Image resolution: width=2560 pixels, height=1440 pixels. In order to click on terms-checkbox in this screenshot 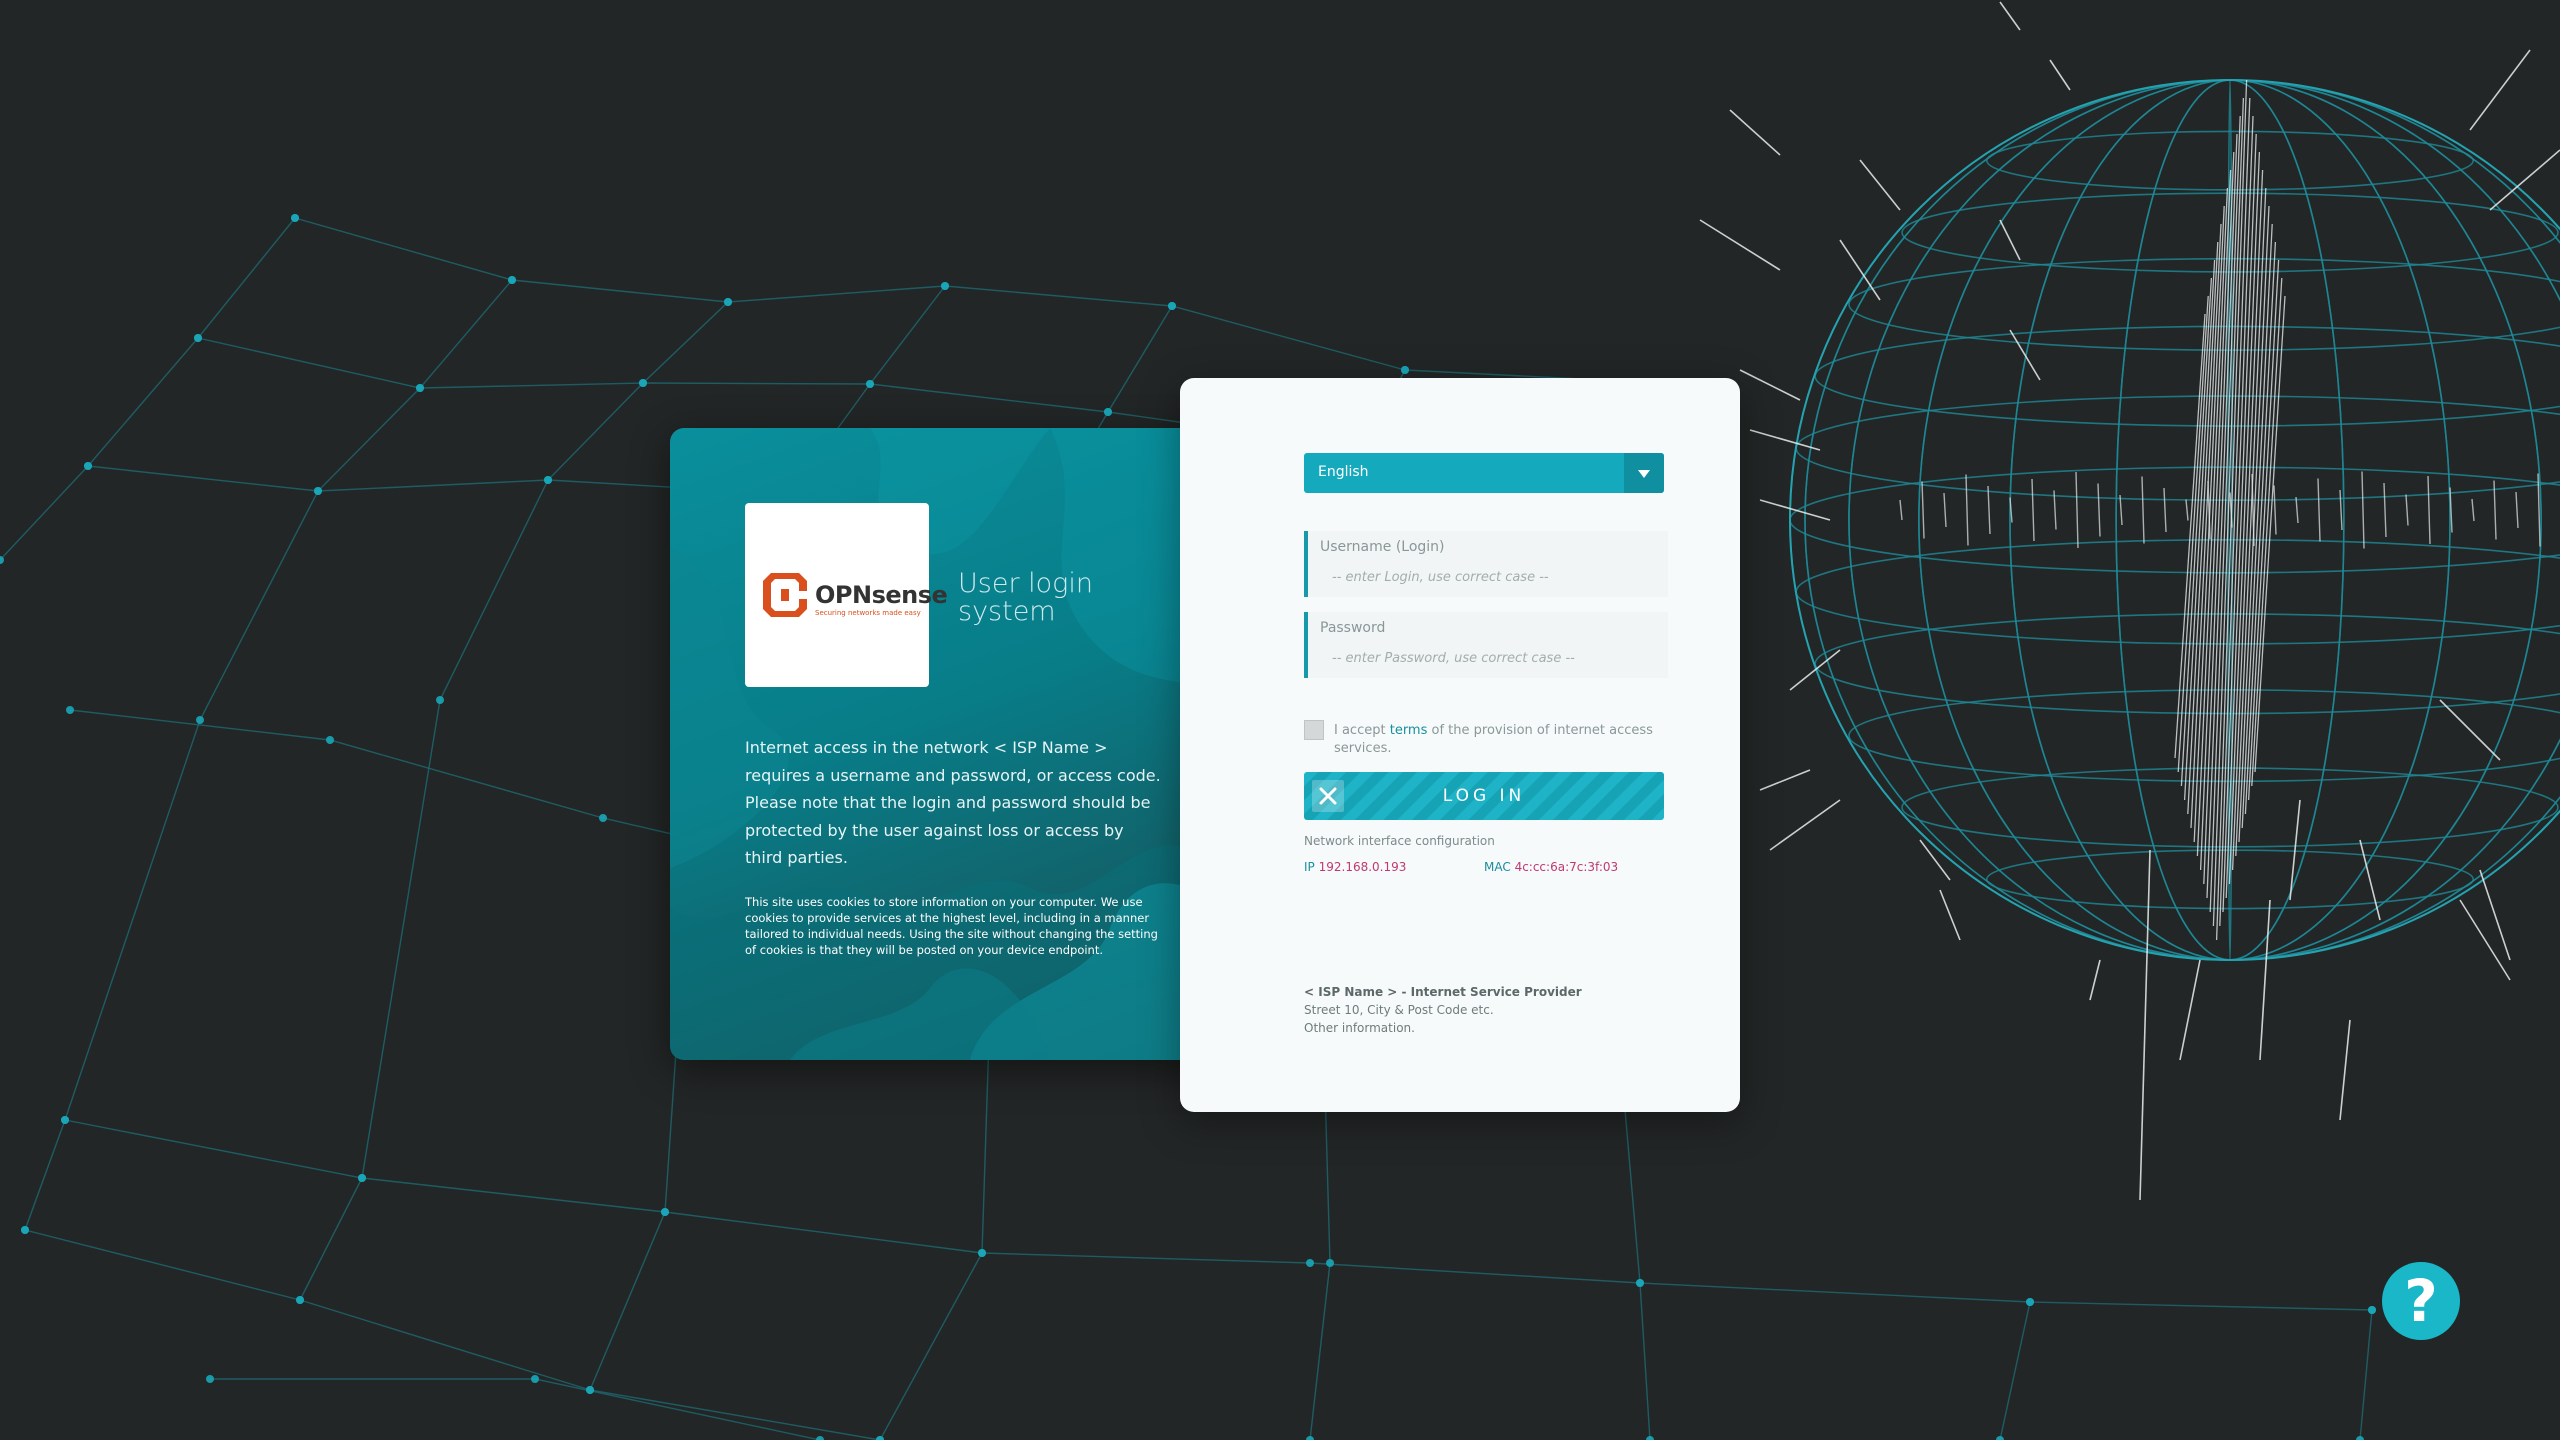, I will do `click(1314, 730)`.